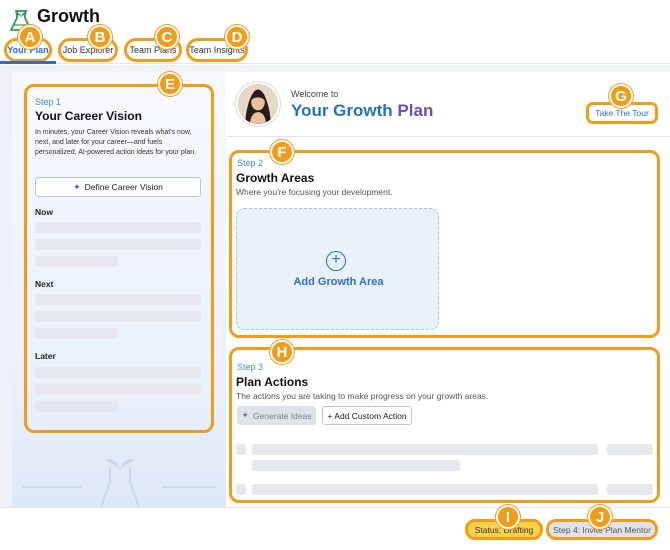  What do you see at coordinates (28, 62) in the screenshot?
I see `active-tab-indicator` at bounding box center [28, 62].